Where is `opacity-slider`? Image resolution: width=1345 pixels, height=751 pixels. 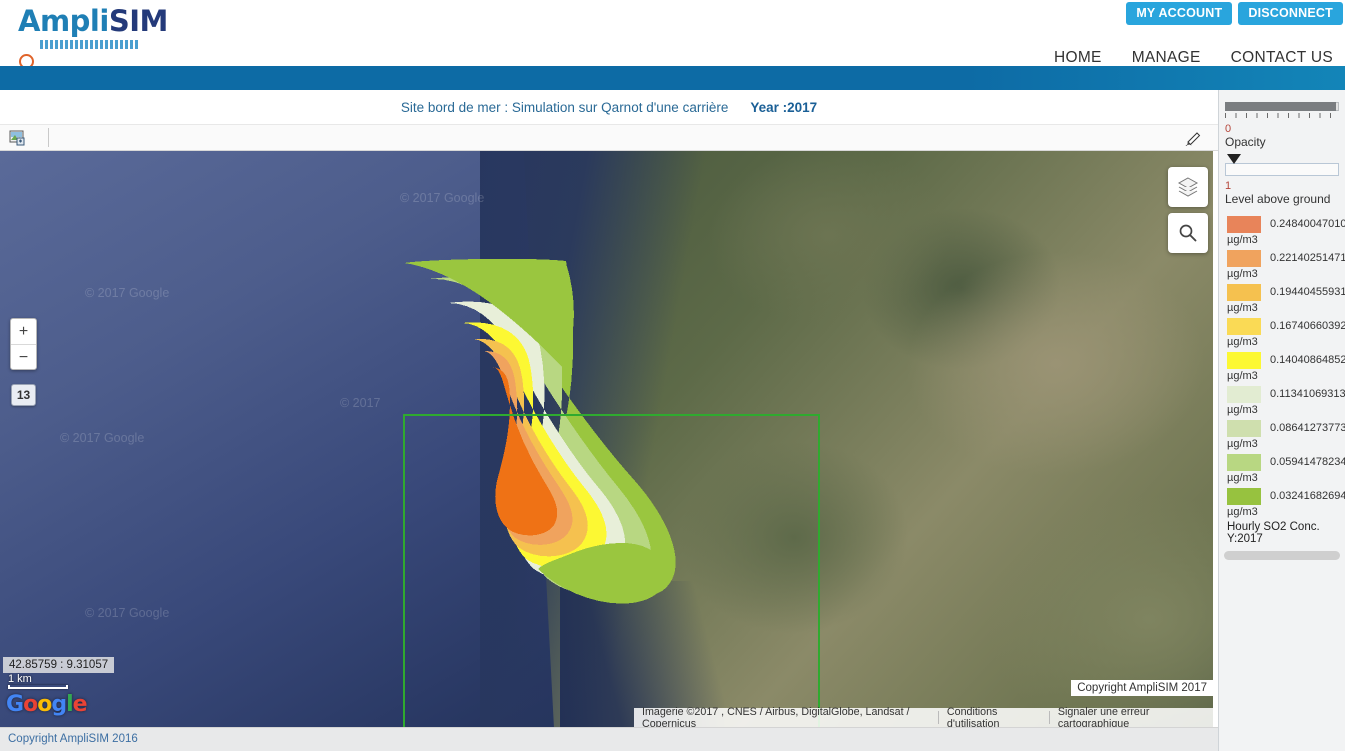
opacity-slider is located at coordinates (1282, 106).